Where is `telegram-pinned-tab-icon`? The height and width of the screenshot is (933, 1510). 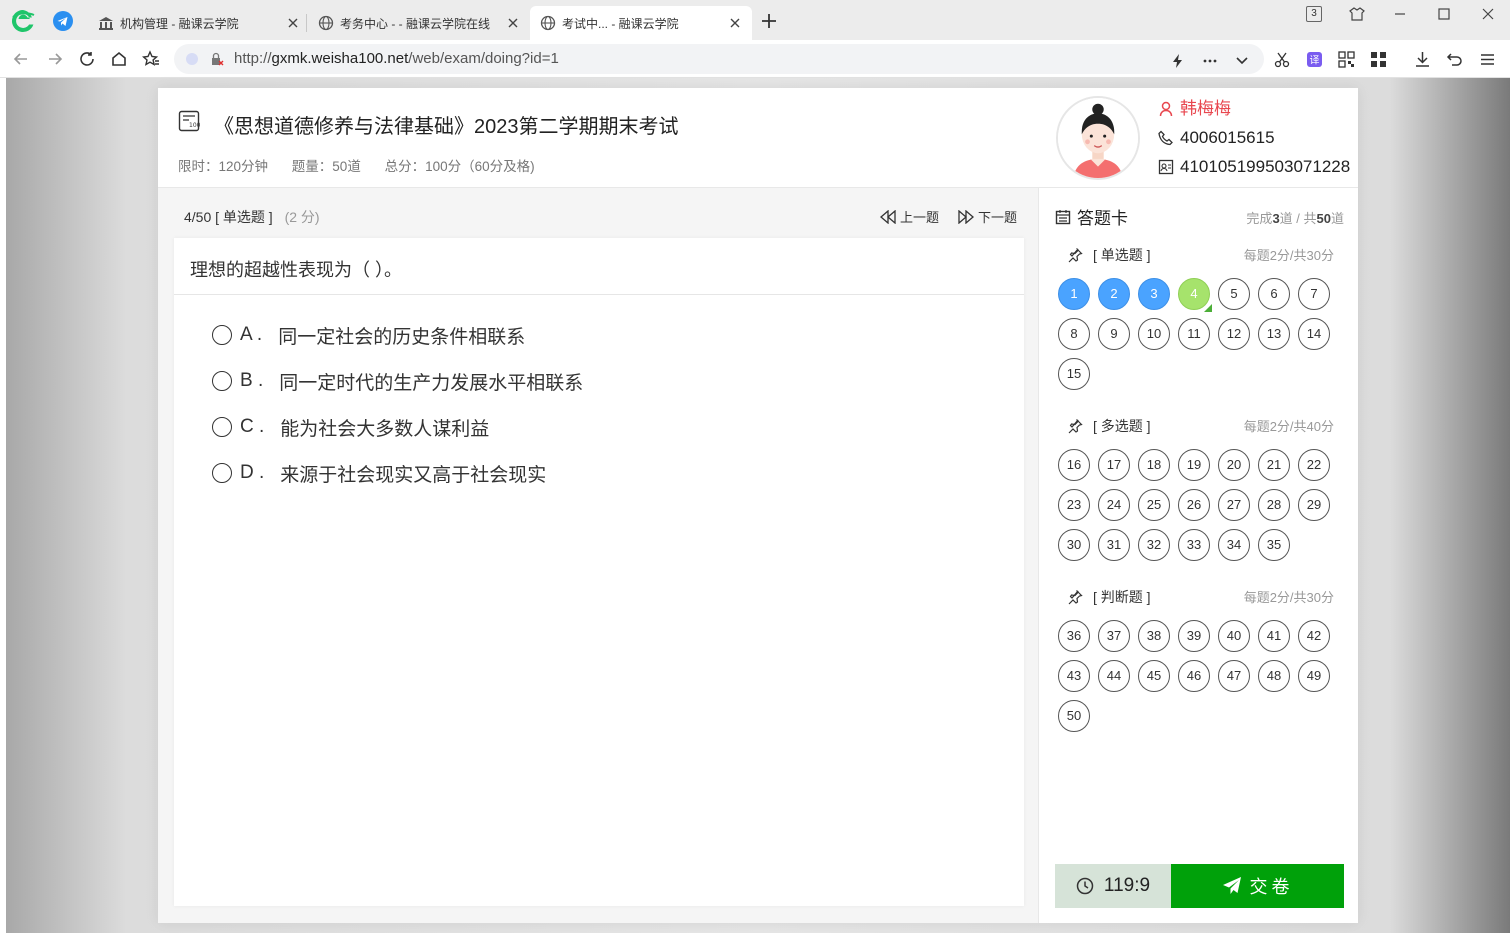 telegram-pinned-tab-icon is located at coordinates (63, 21).